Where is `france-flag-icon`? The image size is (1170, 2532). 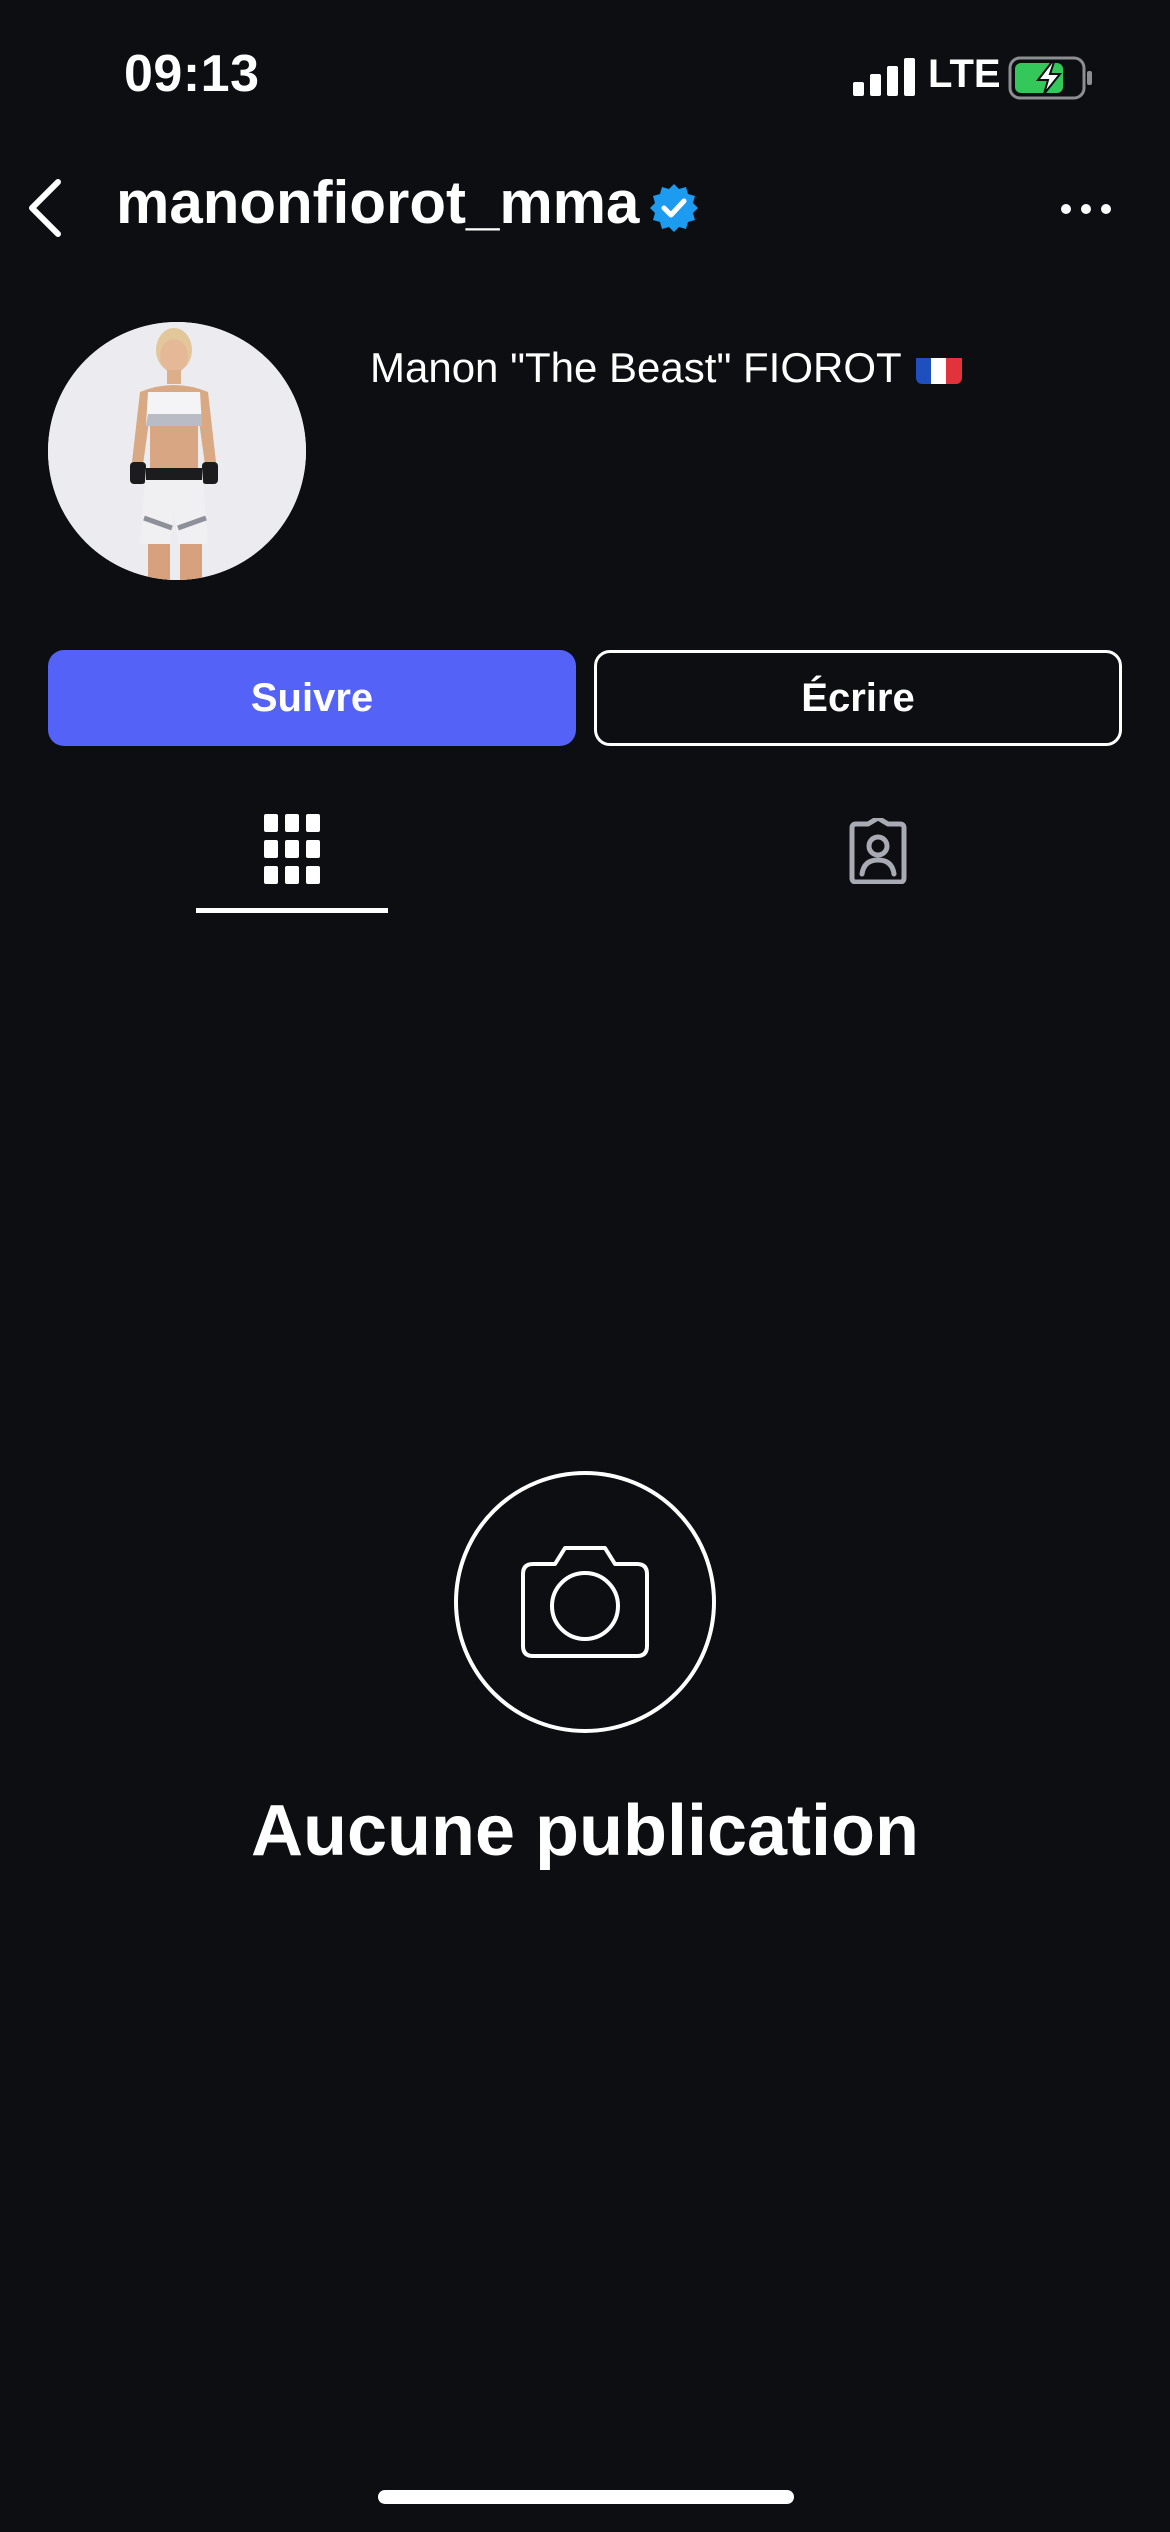 france-flag-icon is located at coordinates (938, 368).